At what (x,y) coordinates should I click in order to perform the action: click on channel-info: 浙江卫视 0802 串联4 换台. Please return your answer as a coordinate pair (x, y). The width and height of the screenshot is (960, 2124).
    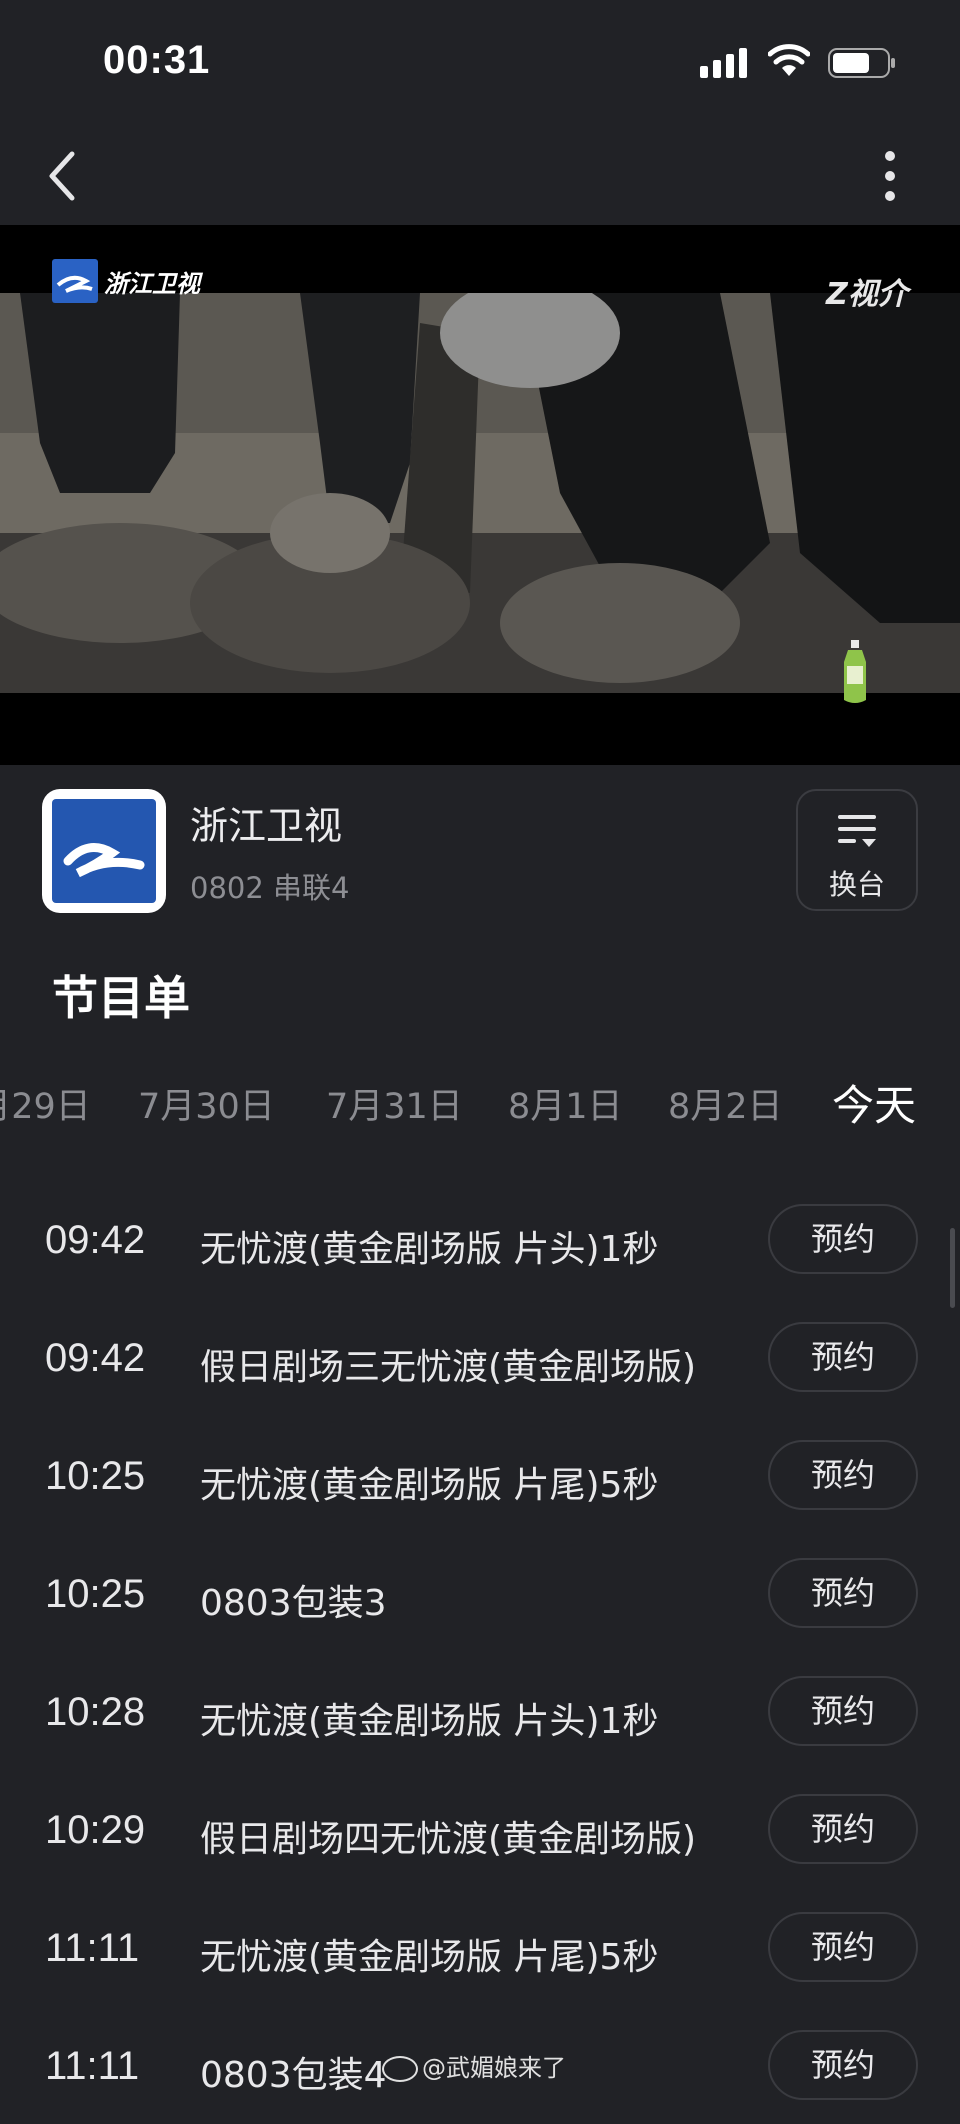
    Looking at the image, I should click on (480, 855).